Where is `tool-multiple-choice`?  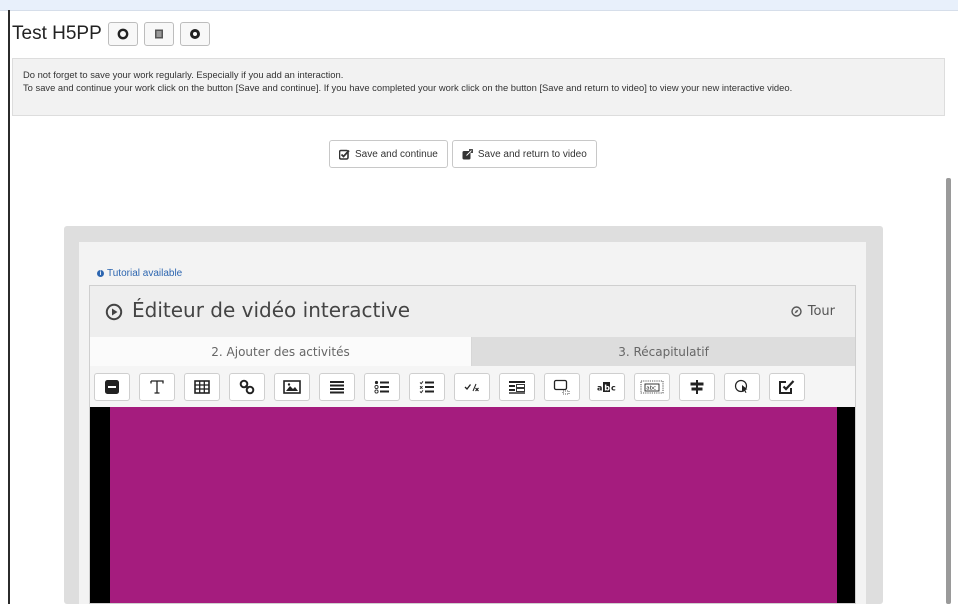 tool-multiple-choice is located at coordinates (427, 386).